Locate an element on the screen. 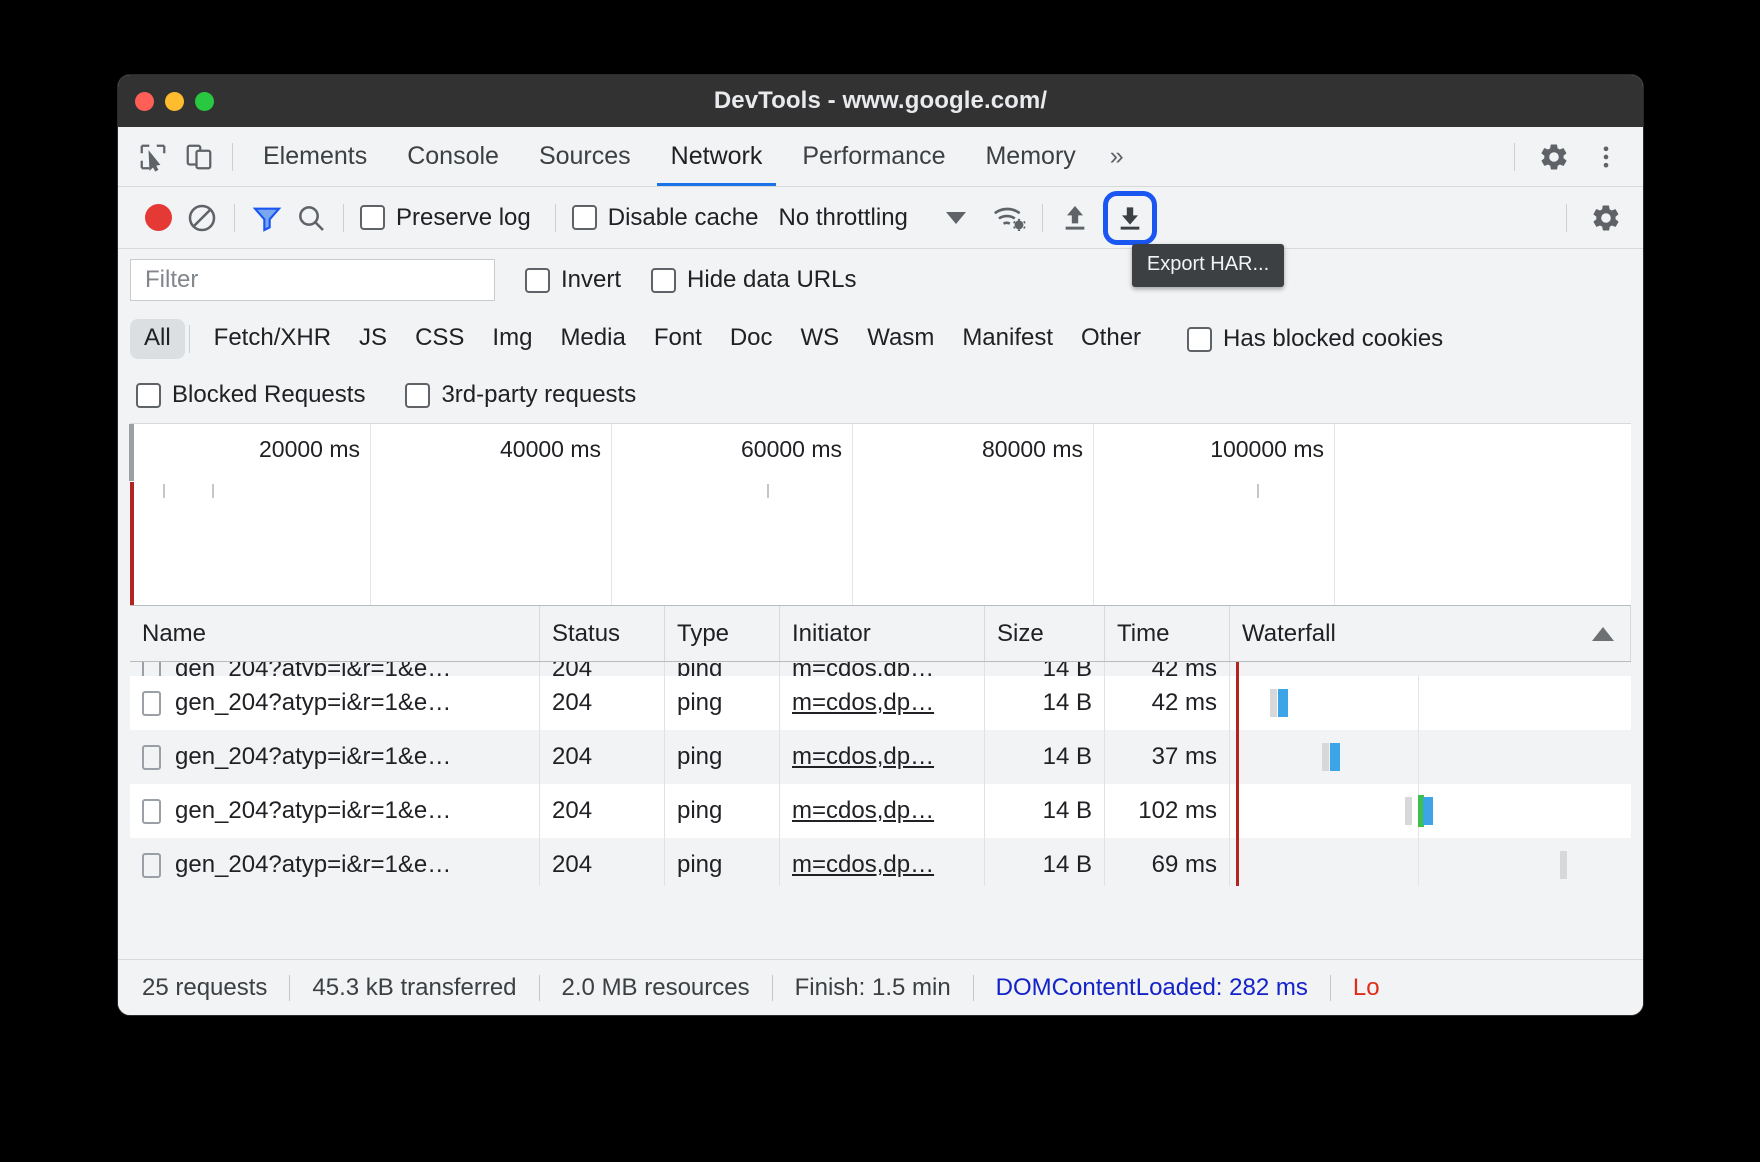 The height and width of the screenshot is (1162, 1760). device-toolbar-icon is located at coordinates (199, 157).